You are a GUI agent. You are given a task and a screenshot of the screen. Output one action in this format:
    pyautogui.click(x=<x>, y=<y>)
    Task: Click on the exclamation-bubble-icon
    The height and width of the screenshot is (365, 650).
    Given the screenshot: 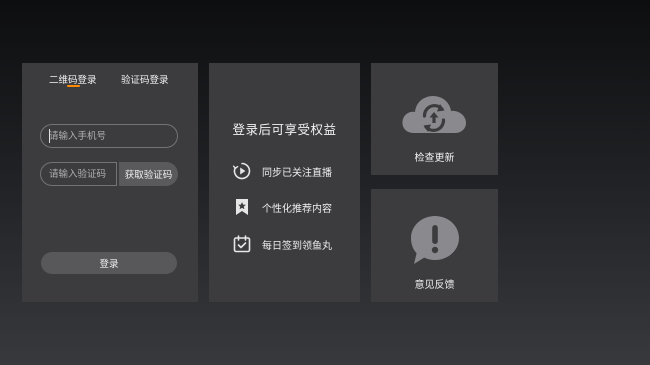 What is the action you would take?
    pyautogui.click(x=435, y=242)
    